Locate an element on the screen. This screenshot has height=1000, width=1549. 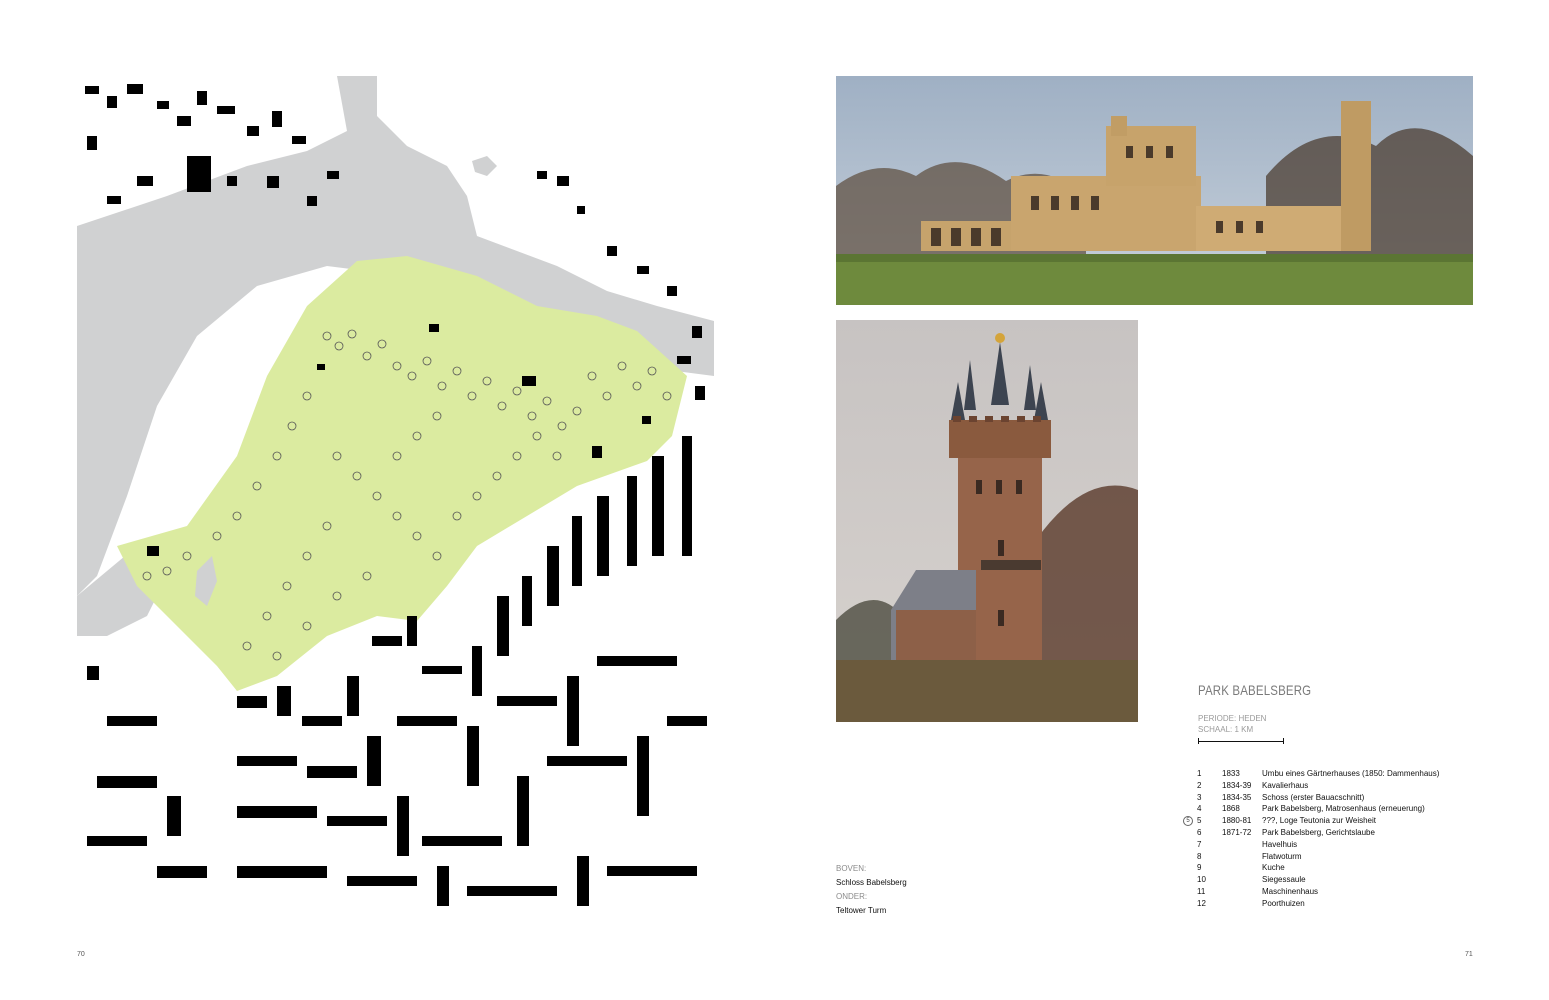
legend-name: Kuche is located at coordinates (1273, 868).